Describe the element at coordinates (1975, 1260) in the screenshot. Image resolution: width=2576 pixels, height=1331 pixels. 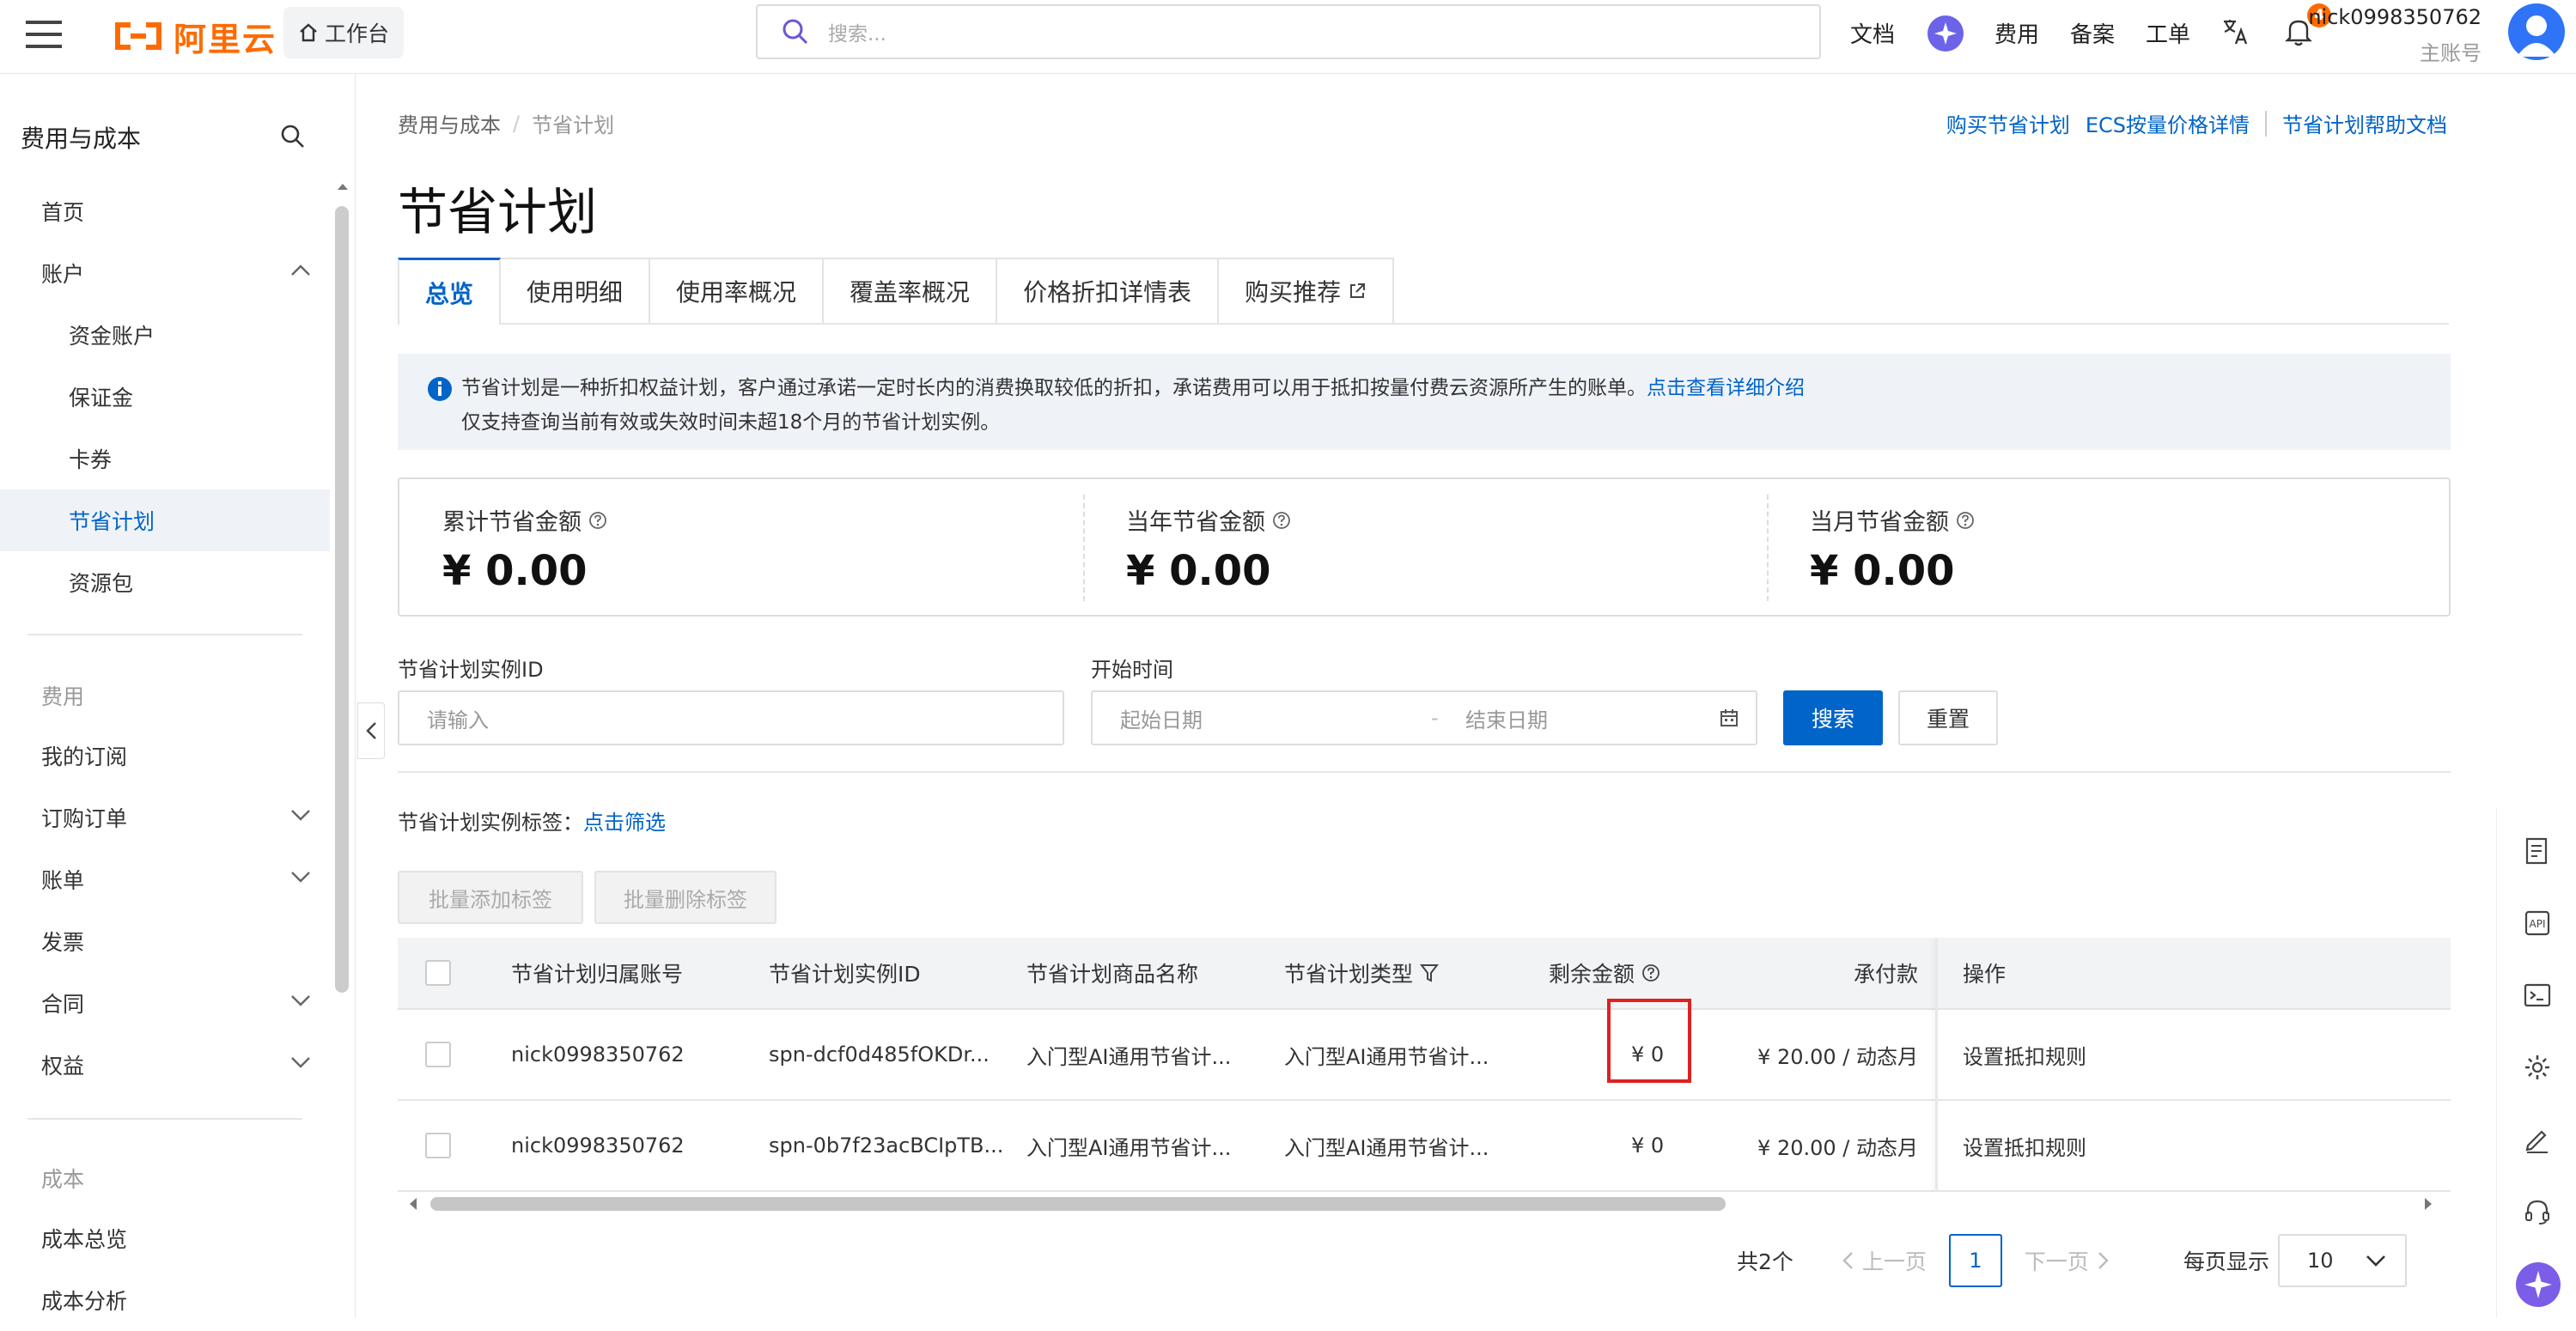
I see `page-number-current: 1` at that location.